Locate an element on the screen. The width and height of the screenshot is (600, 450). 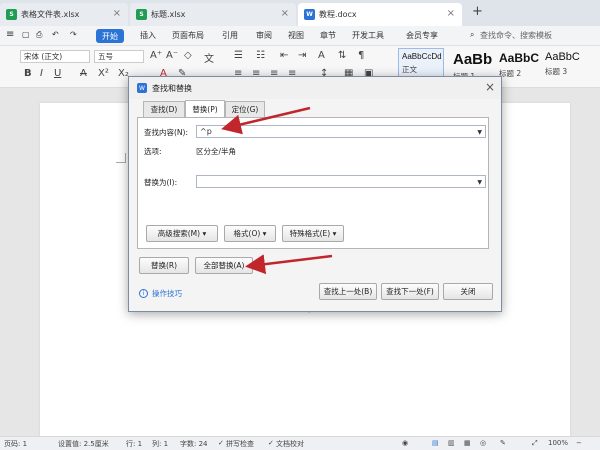
menu-icon: ≡ is located at coordinates (10, 34).